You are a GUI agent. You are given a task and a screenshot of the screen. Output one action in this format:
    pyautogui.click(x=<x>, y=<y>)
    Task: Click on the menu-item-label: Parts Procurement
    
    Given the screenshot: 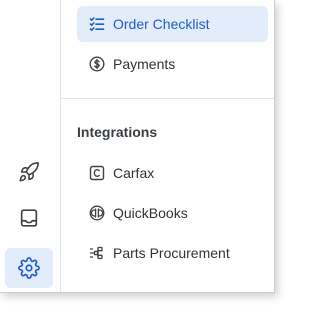 What is the action you would take?
    pyautogui.click(x=171, y=253)
    